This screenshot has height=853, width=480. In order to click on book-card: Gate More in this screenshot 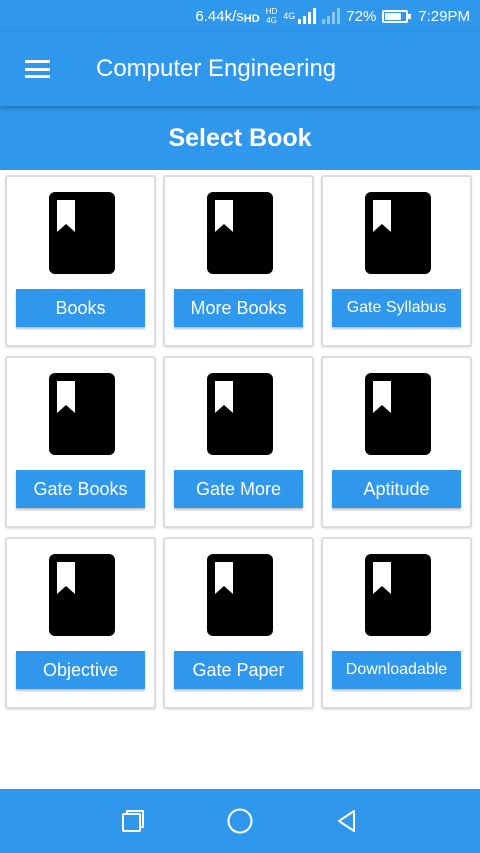, I will do `click(238, 442)`.